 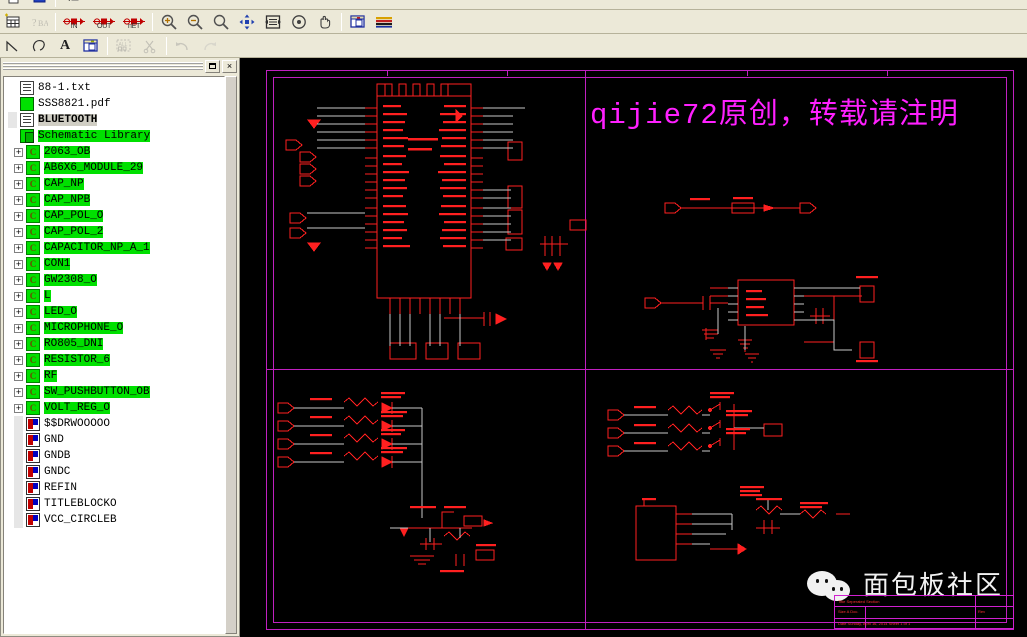 What do you see at coordinates (325, 22) in the screenshot?
I see `pan-hand-icon` at bounding box center [325, 22].